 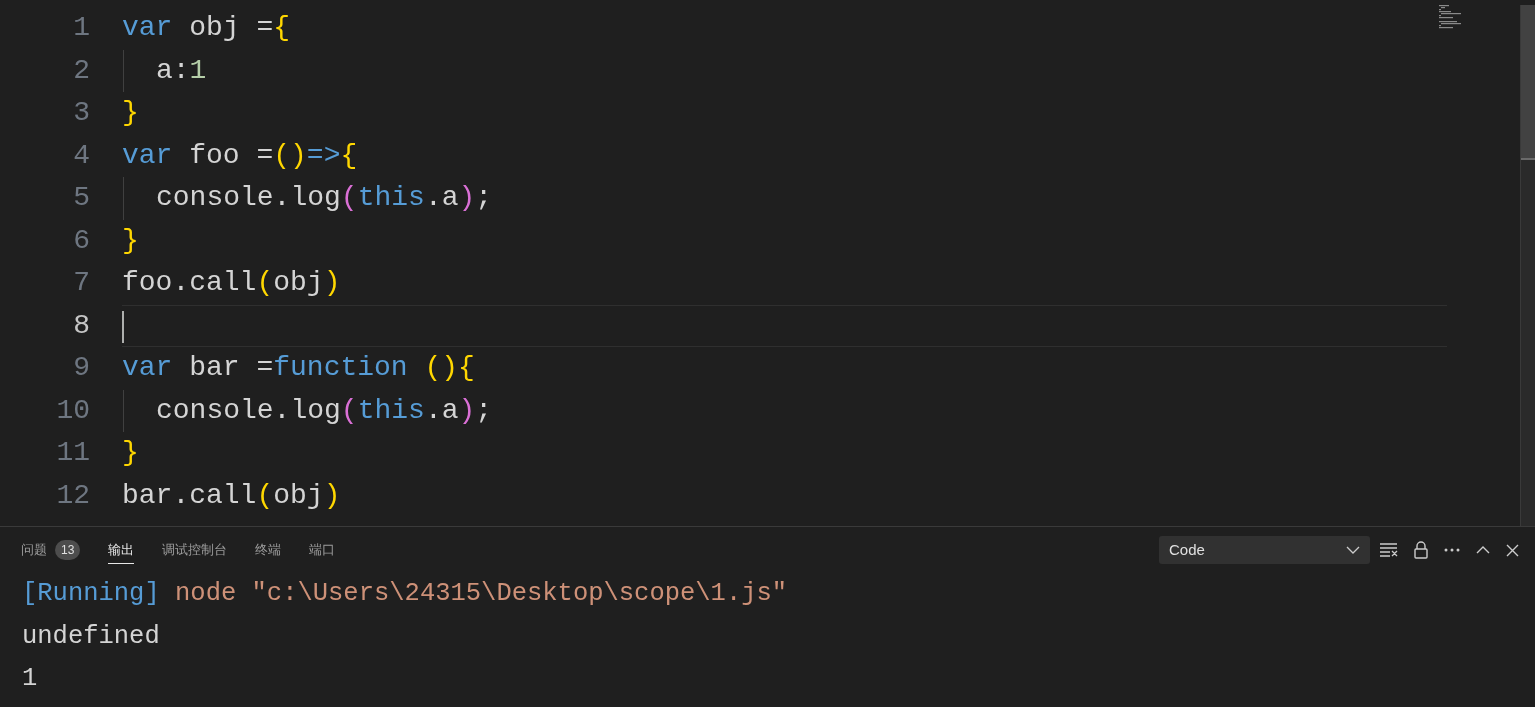 What do you see at coordinates (30, 679) in the screenshot?
I see `output-line: 1` at bounding box center [30, 679].